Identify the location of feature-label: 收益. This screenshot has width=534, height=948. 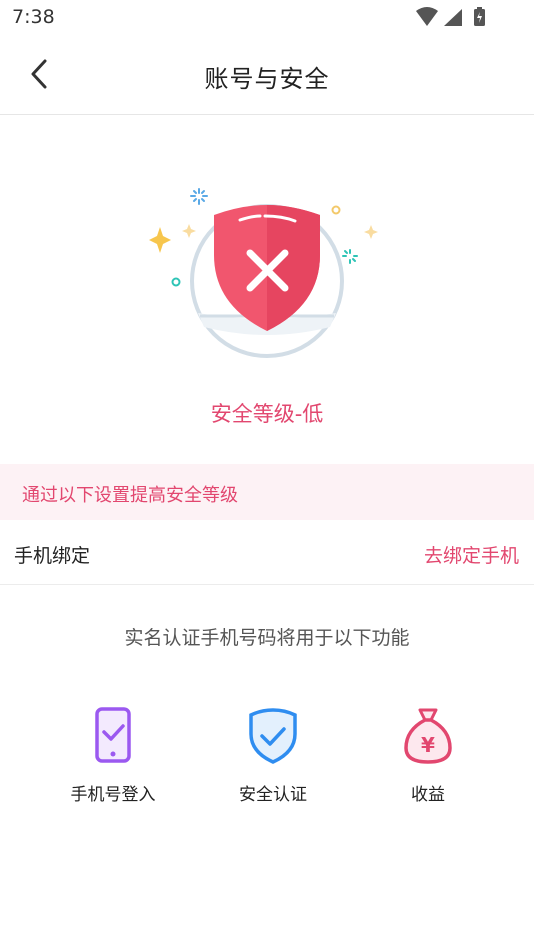
(428, 795).